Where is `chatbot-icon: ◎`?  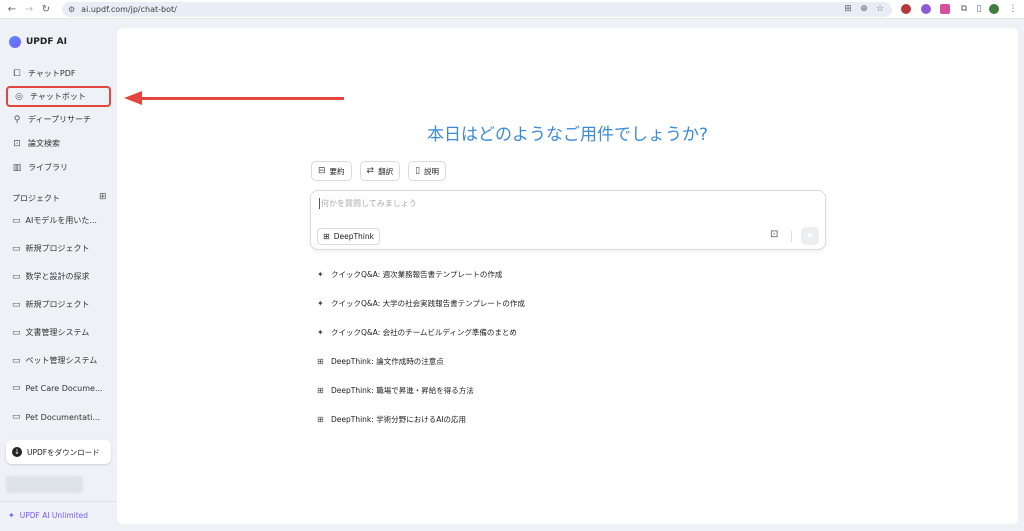 chatbot-icon: ◎ is located at coordinates (19, 96).